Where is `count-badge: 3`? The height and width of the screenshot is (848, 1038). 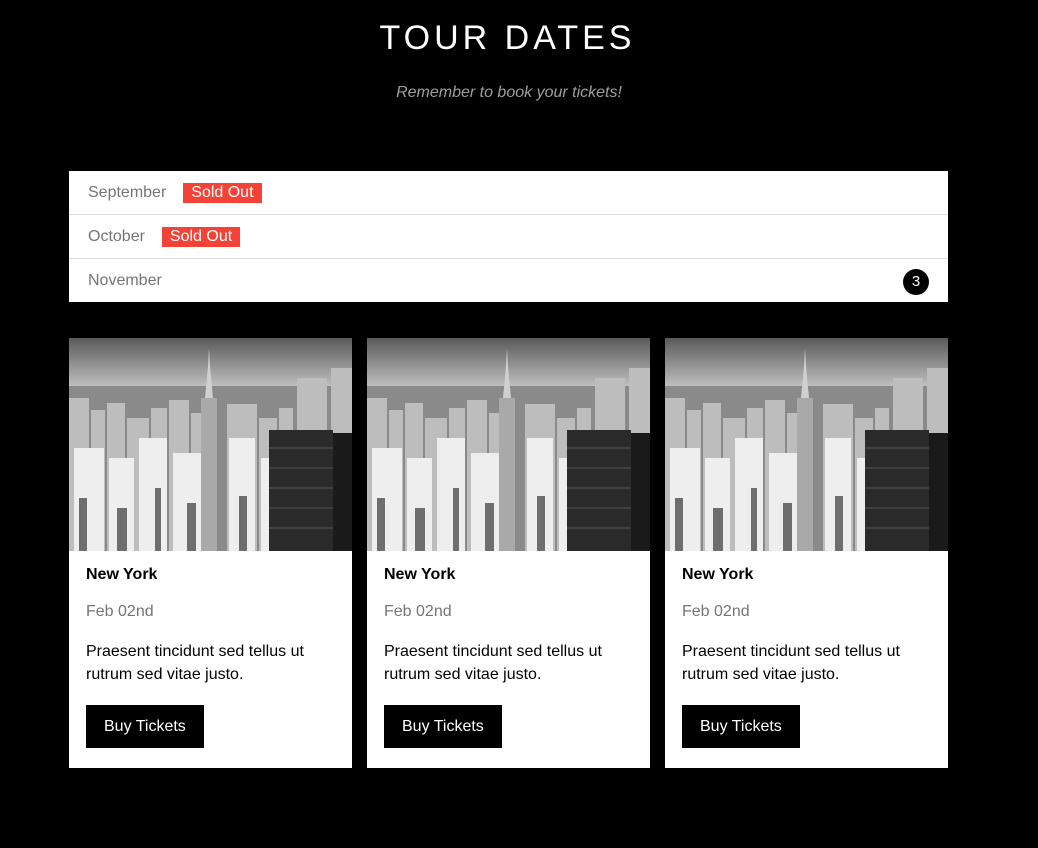
count-badge: 3 is located at coordinates (916, 282).